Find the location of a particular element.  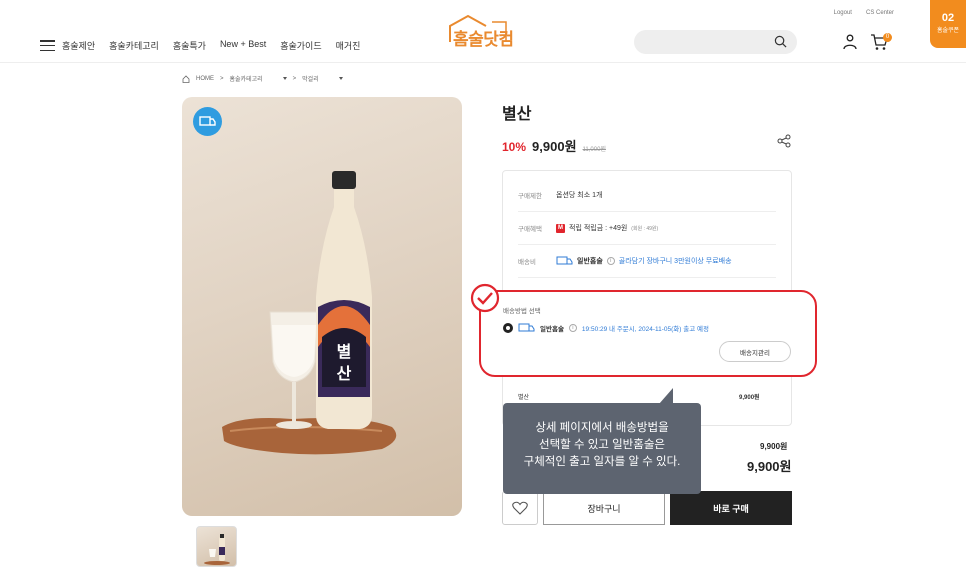

total-price: 9,900원 is located at coordinates (769, 466).